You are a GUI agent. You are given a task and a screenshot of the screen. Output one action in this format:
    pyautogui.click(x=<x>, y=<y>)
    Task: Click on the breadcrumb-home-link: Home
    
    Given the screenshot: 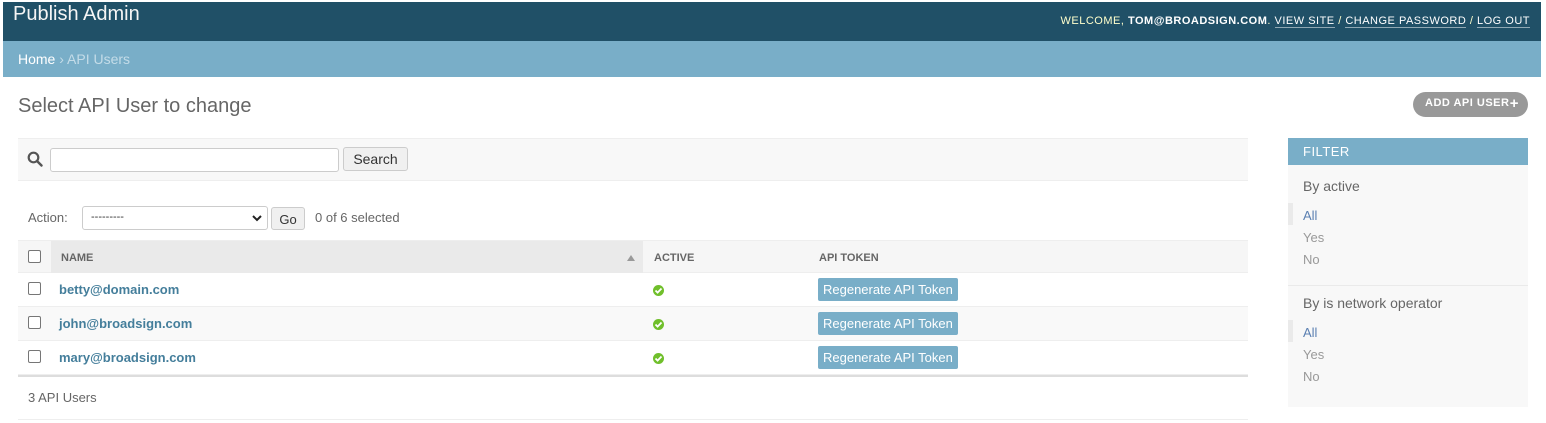 What is the action you would take?
    pyautogui.click(x=36, y=59)
    